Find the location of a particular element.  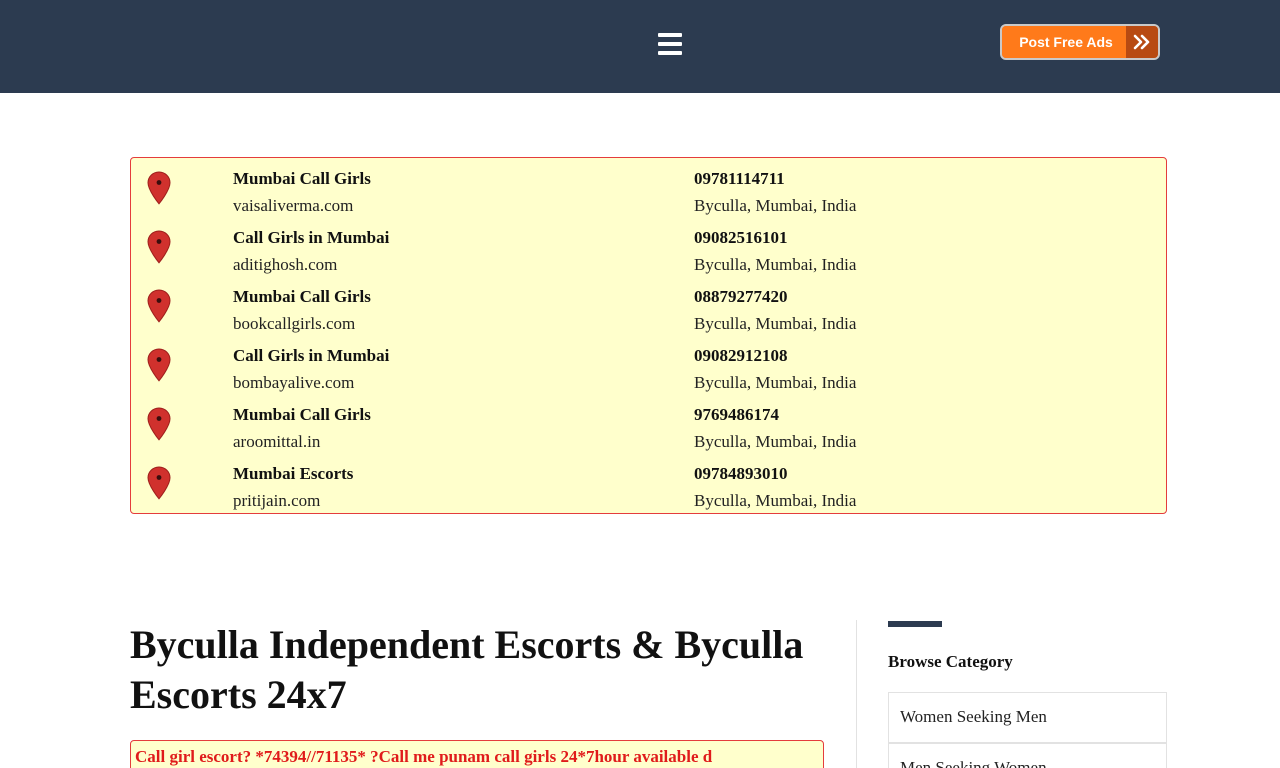

listing-website: pritijain.com is located at coordinates (277, 500).